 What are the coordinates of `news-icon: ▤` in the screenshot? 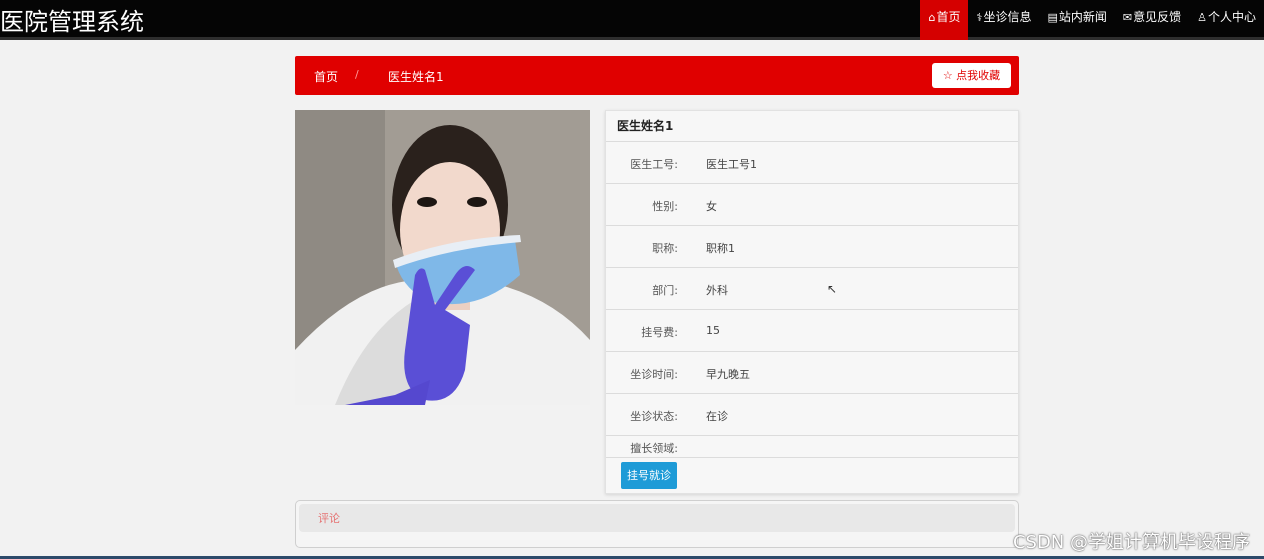 It's located at (1052, 17).